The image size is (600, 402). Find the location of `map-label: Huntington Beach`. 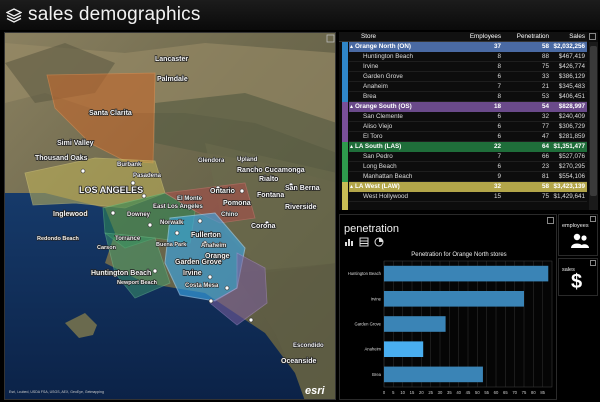

map-label: Huntington Beach is located at coordinates (121, 273).